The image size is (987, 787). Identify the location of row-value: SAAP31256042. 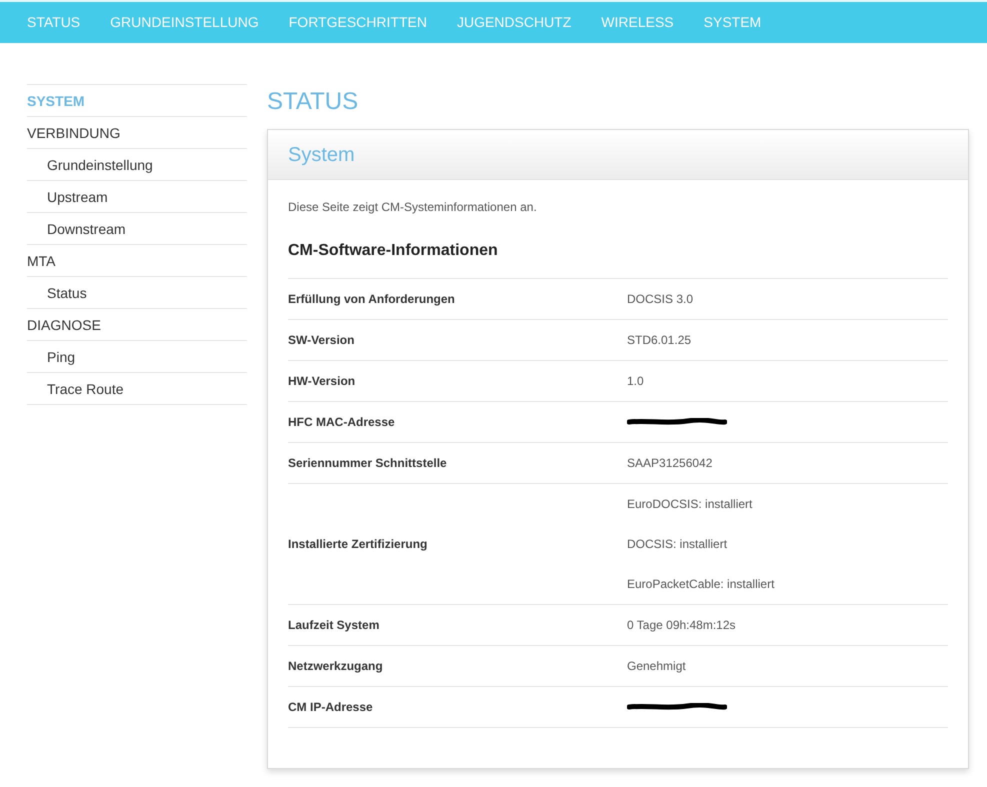
(670, 463).